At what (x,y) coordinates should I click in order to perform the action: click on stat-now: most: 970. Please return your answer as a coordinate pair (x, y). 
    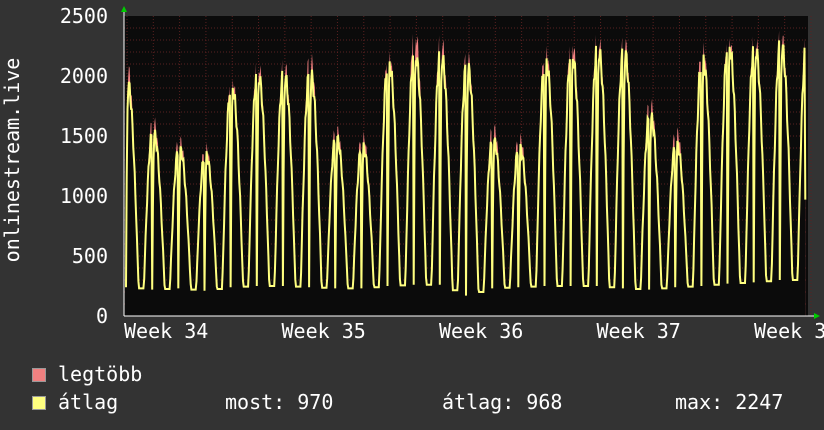
    Looking at the image, I should click on (279, 402).